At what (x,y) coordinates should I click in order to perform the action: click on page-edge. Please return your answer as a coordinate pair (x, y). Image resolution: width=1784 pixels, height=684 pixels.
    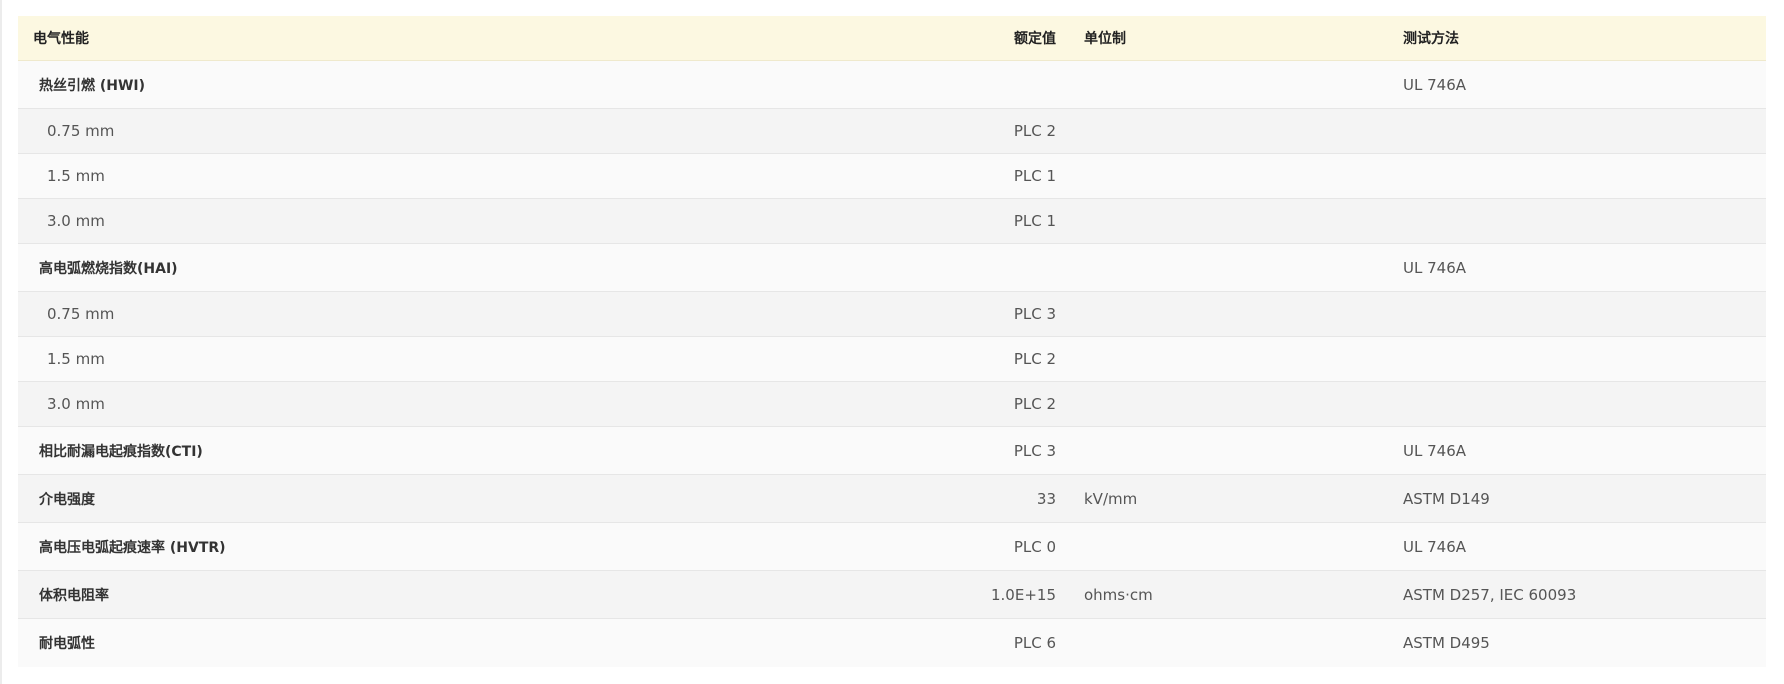
    Looking at the image, I should click on (1, 342).